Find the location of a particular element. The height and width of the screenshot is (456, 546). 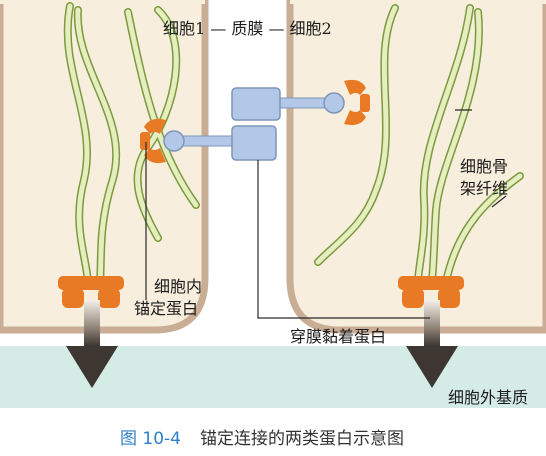

transmembrane-protein-label: 穿膜黏着蛋白 is located at coordinates (338, 336).